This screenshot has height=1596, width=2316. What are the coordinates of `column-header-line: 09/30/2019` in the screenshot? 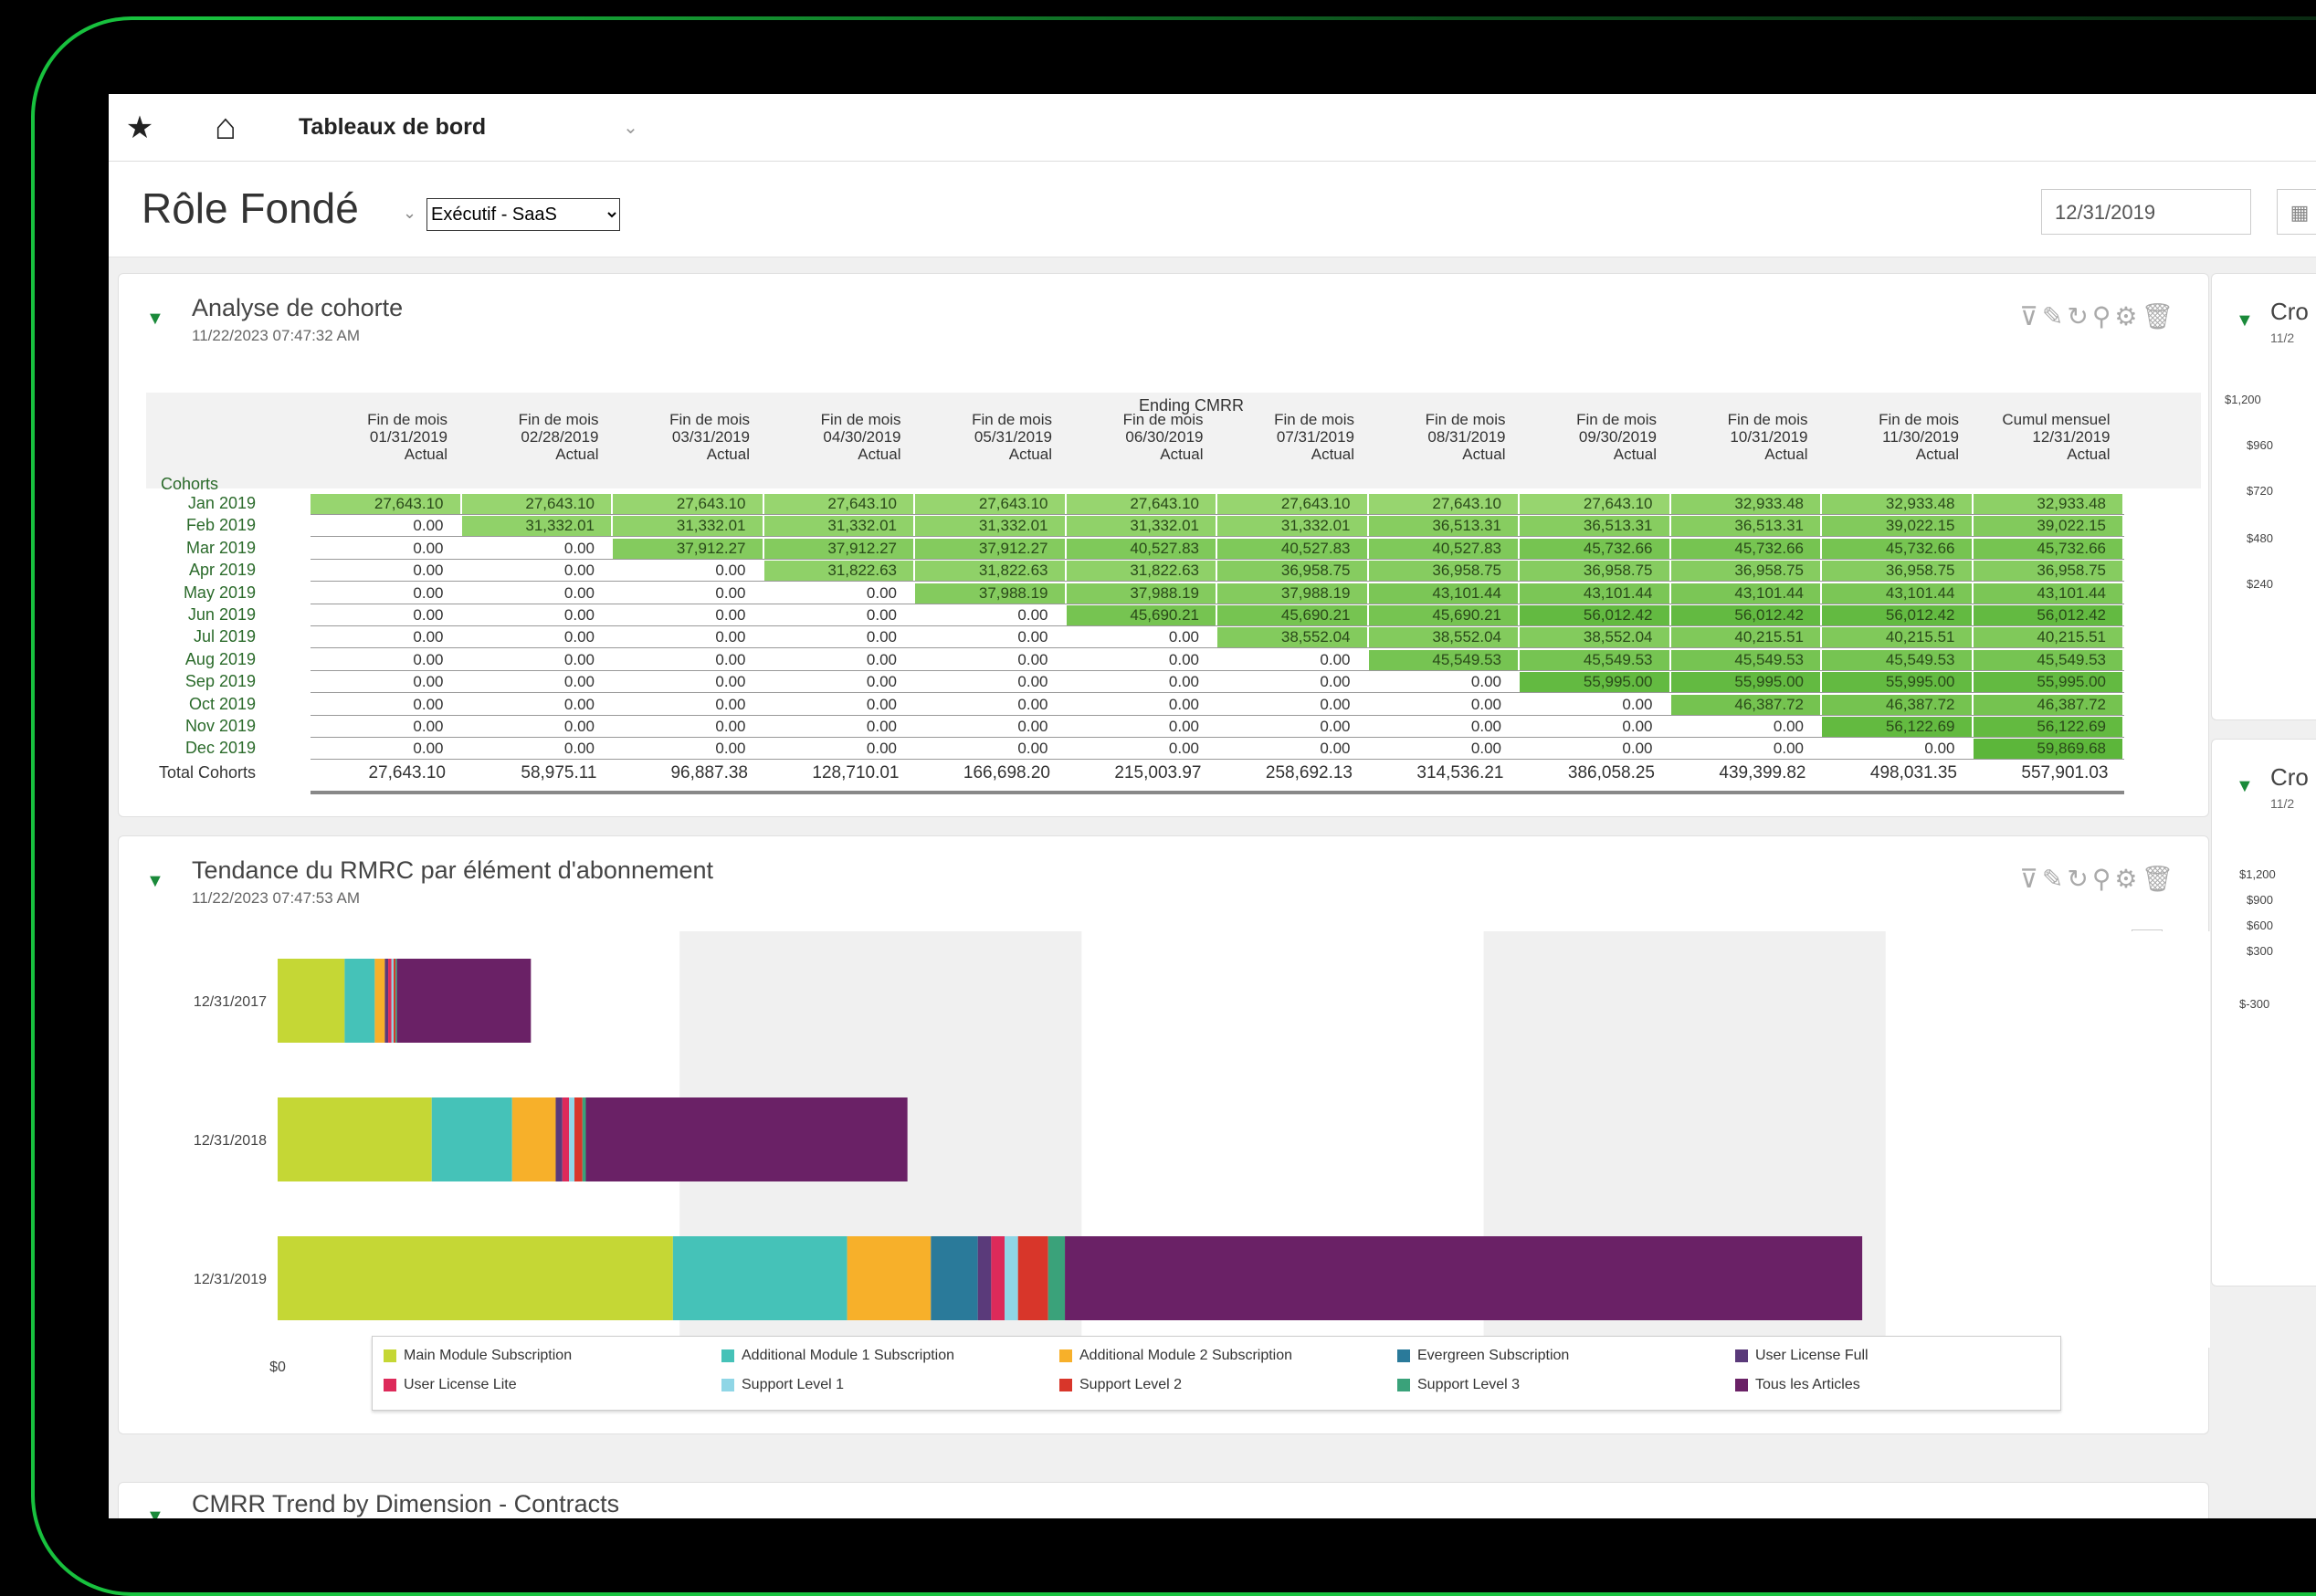 It's located at (1617, 437).